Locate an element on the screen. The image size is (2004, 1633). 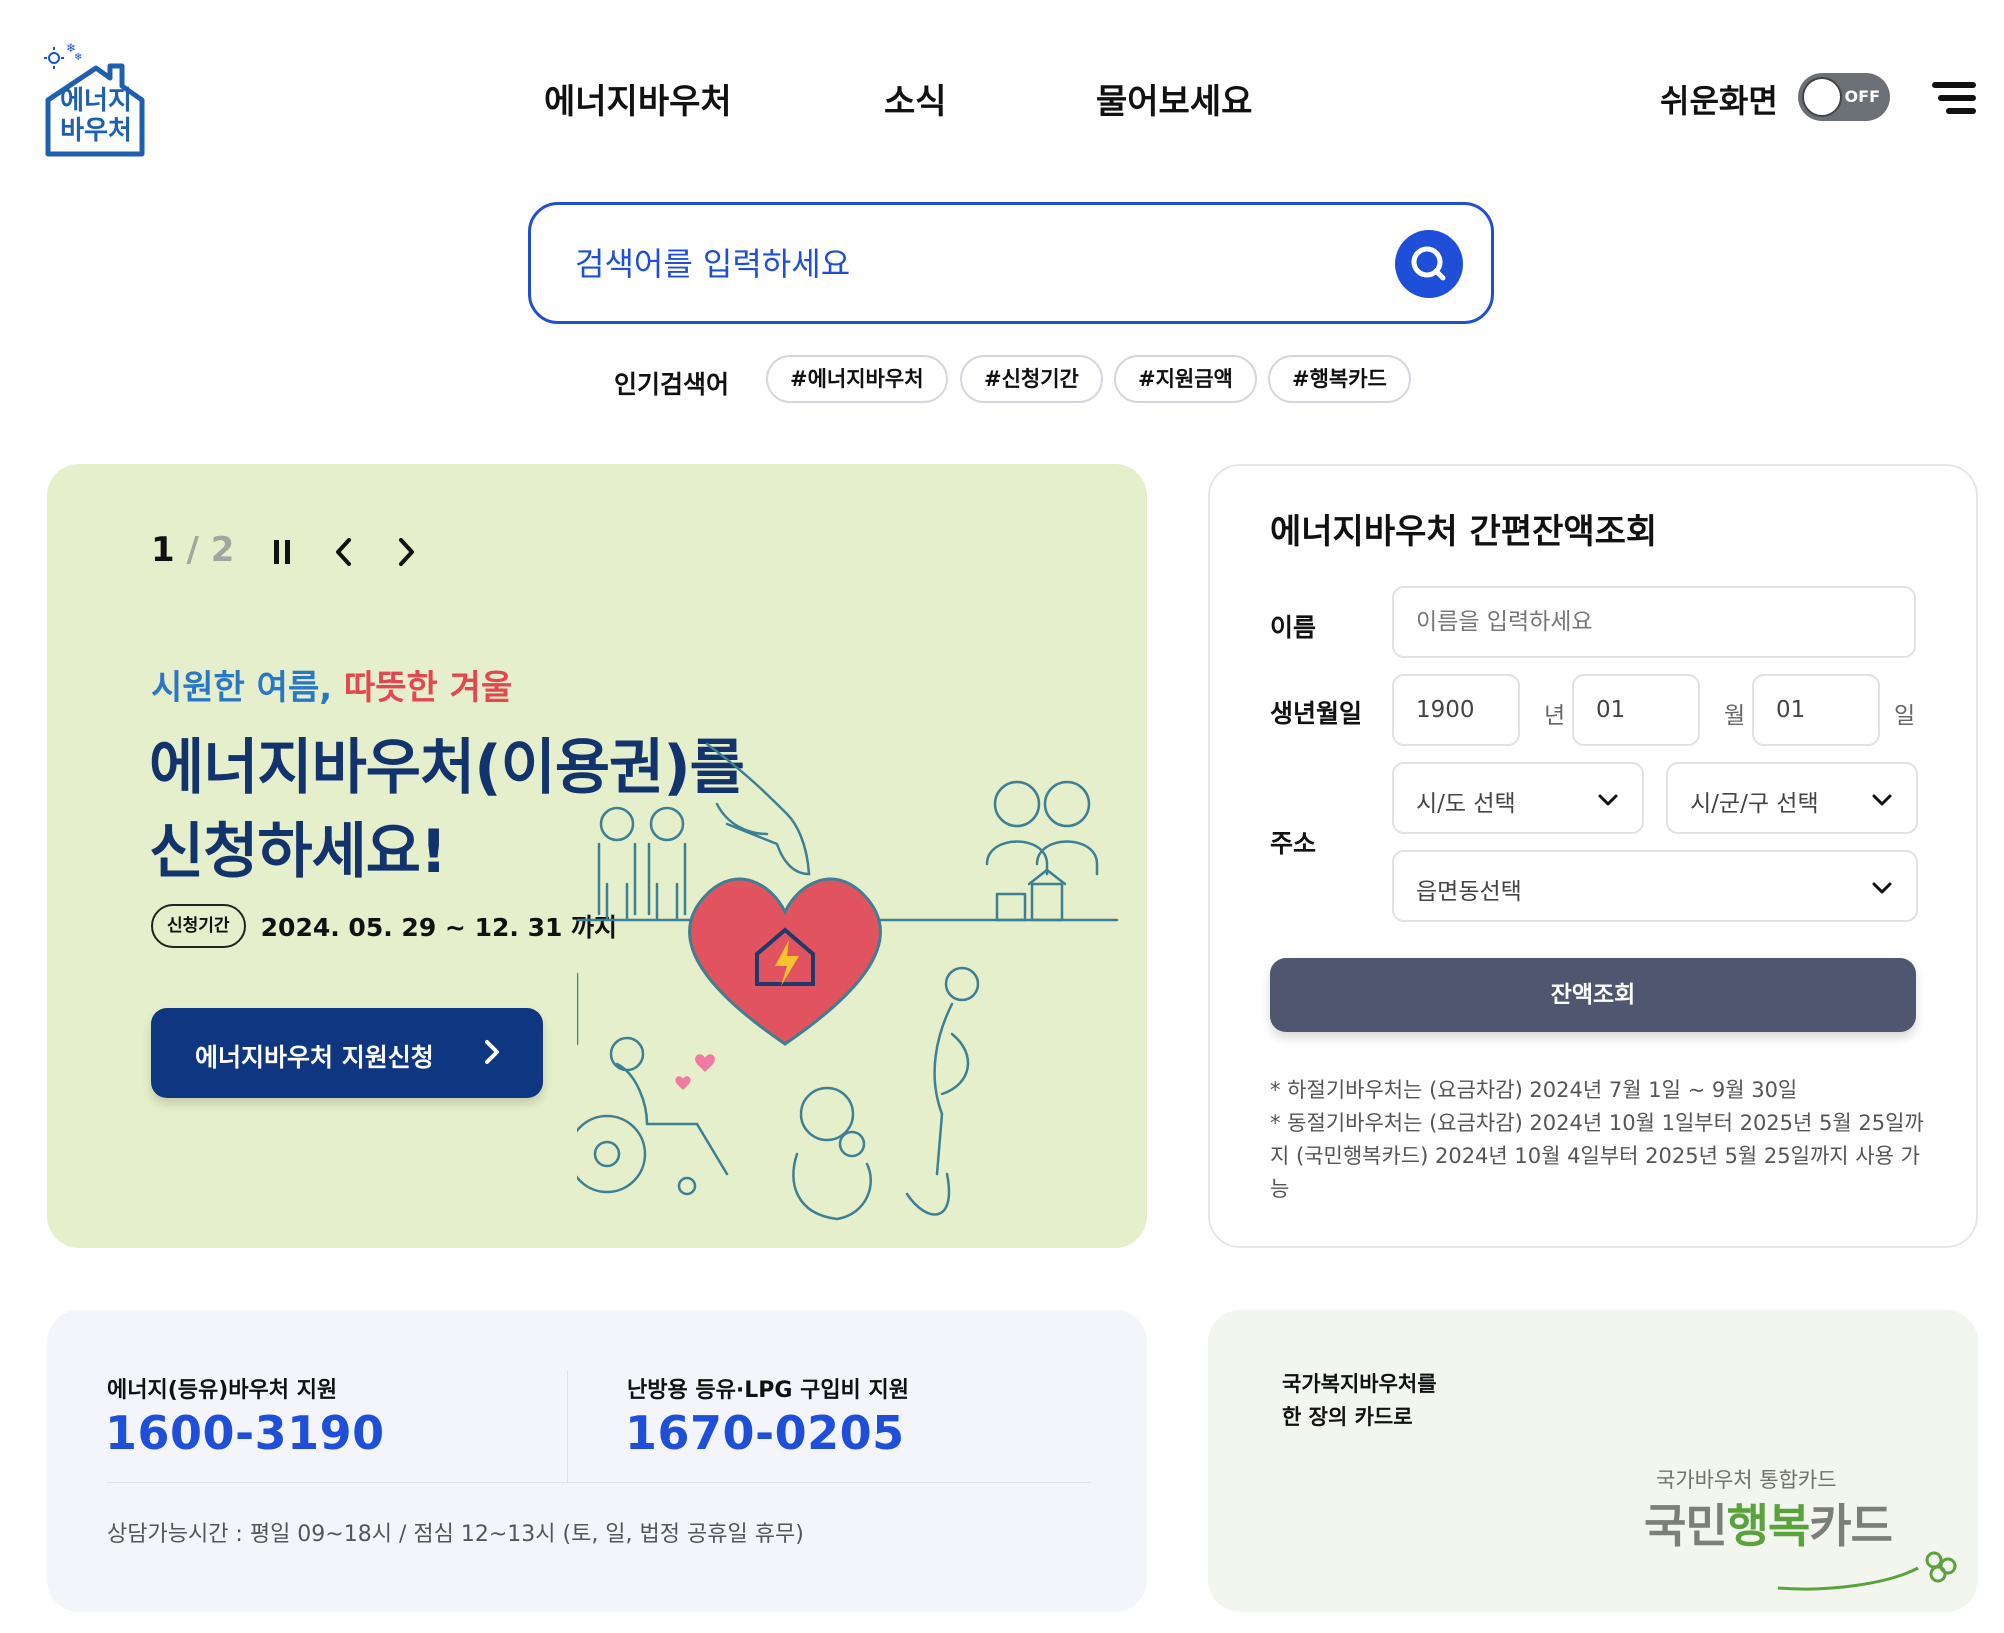
birth-month-input is located at coordinates (1636, 710).